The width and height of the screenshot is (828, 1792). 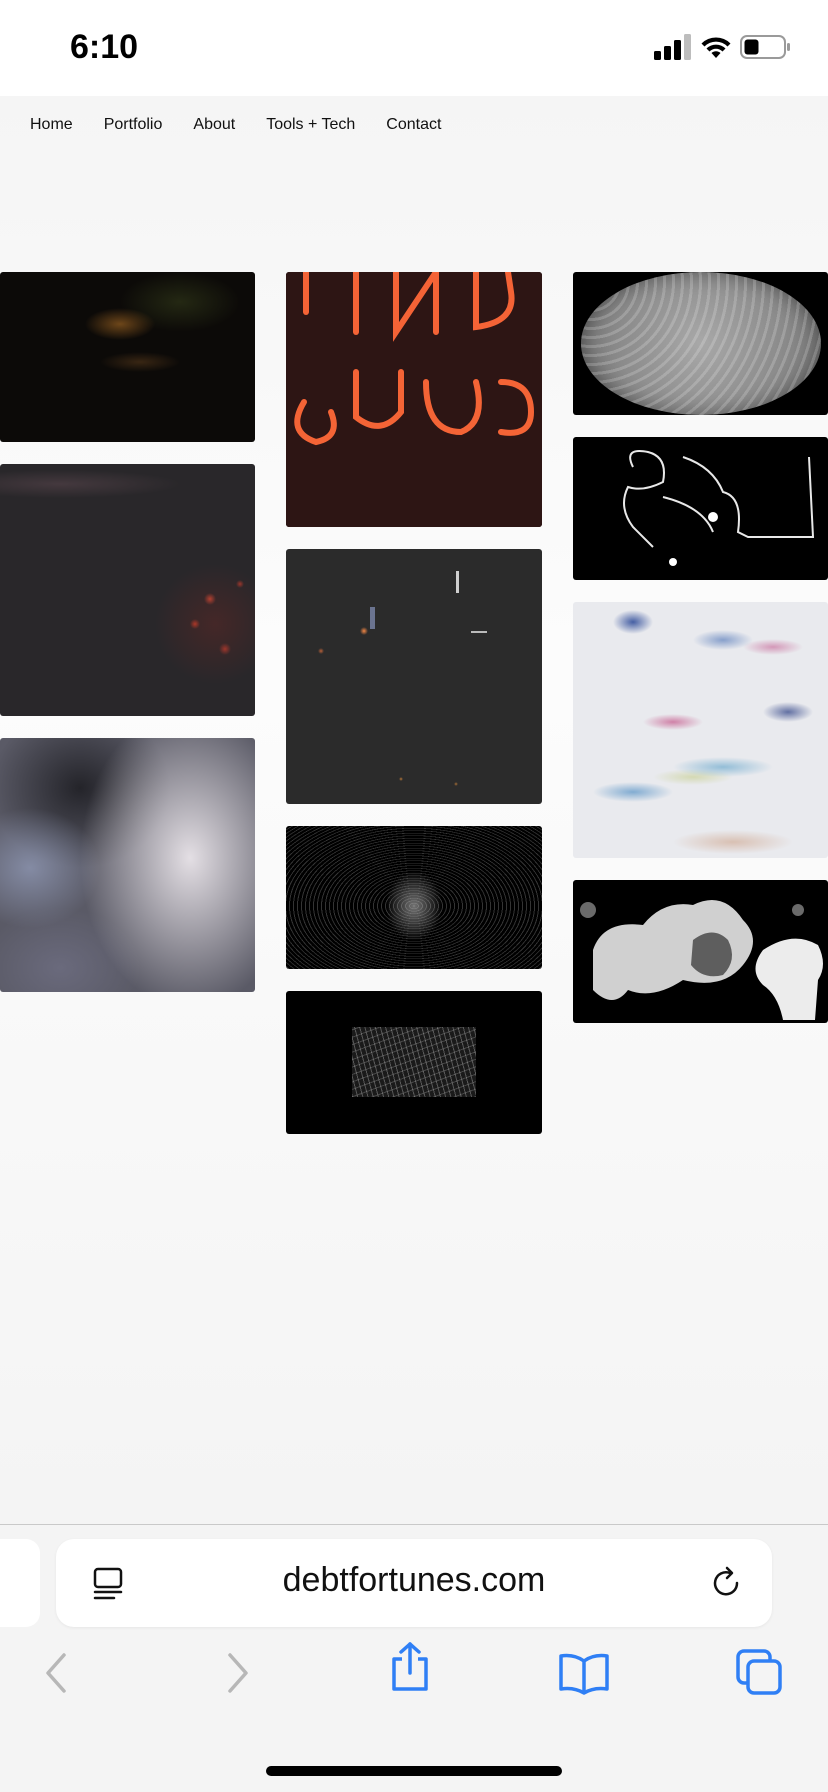 I want to click on wifi-icon, so click(x=716, y=47).